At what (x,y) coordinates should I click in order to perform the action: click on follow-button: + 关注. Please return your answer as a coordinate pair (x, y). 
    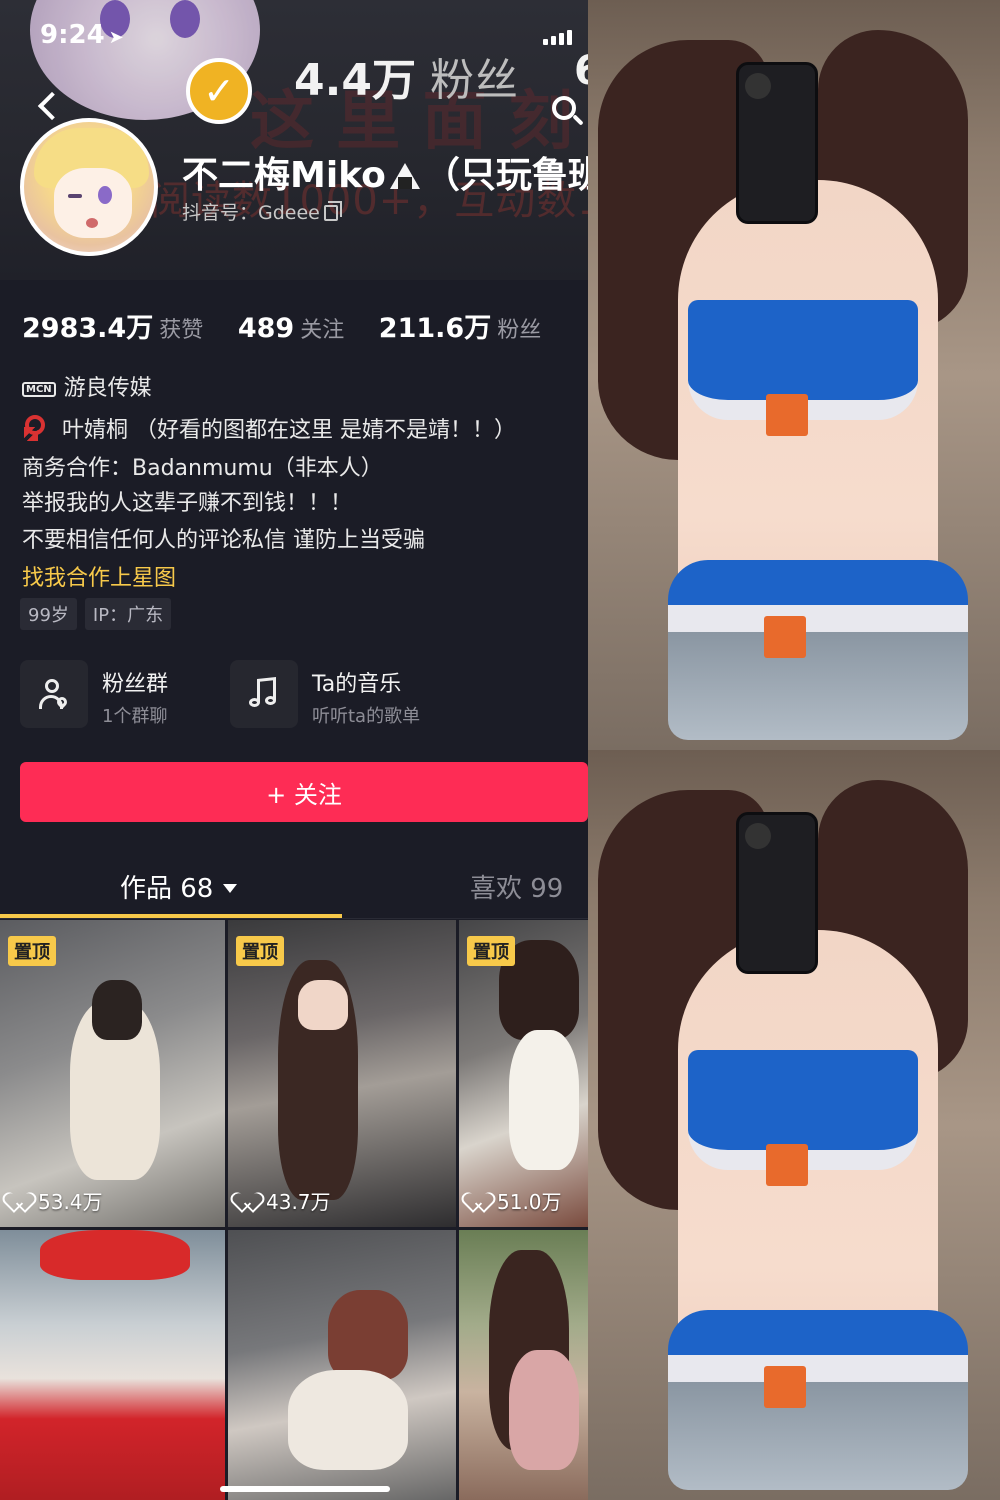
    Looking at the image, I should click on (304, 792).